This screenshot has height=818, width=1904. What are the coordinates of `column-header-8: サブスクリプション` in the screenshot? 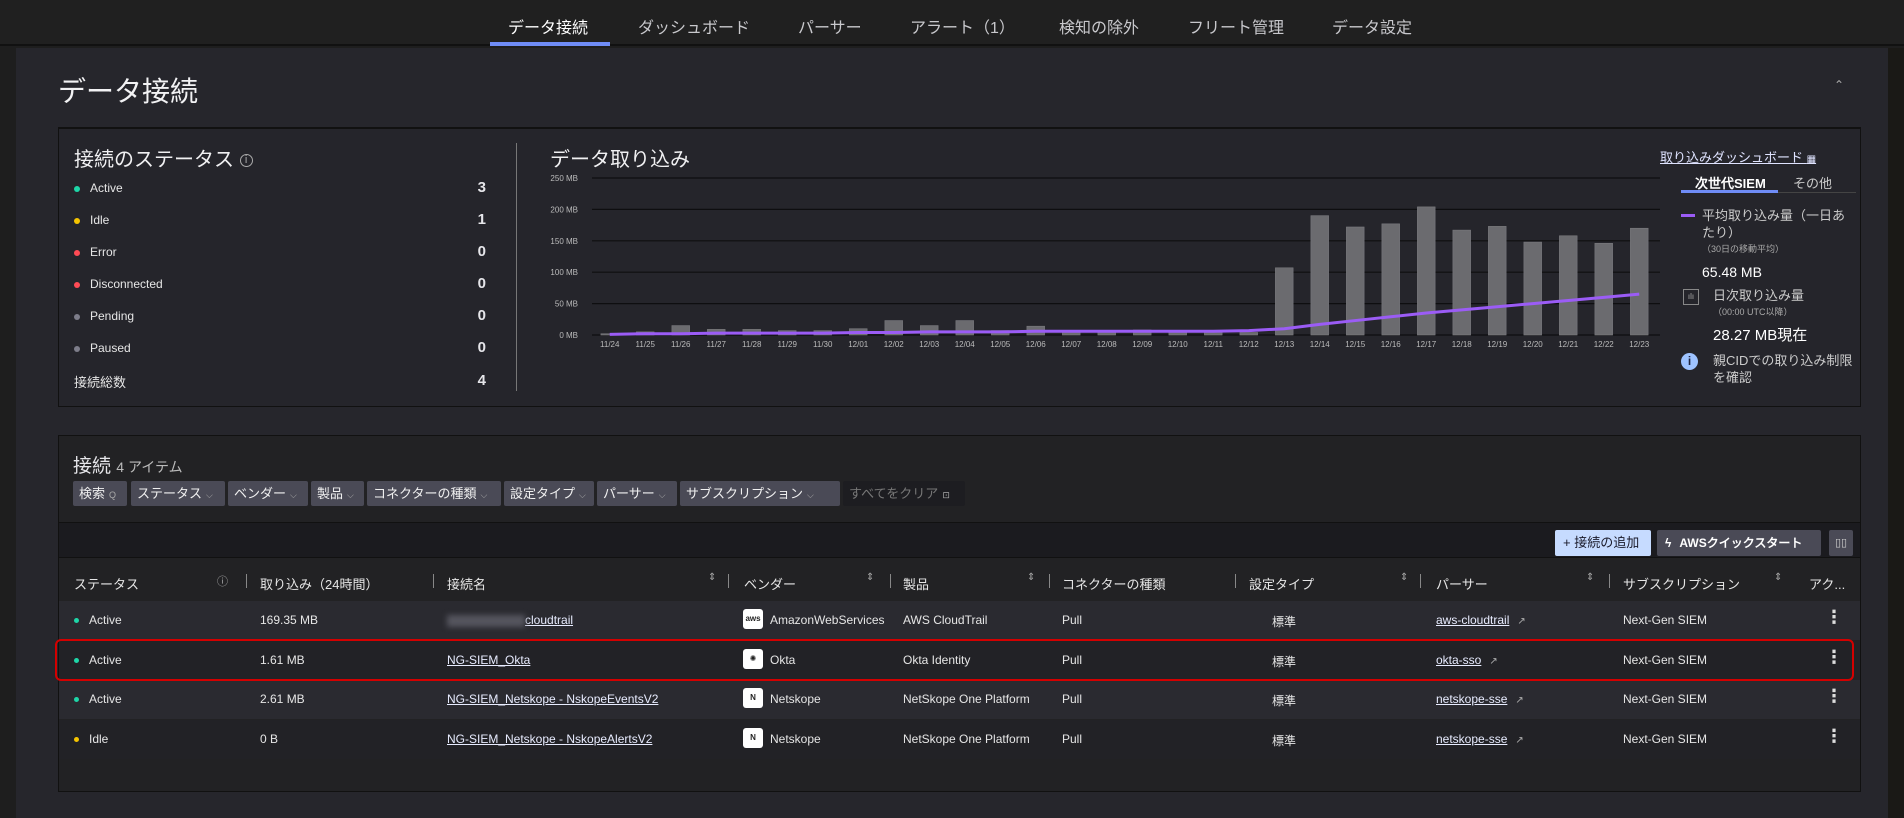 It's located at (1681, 583).